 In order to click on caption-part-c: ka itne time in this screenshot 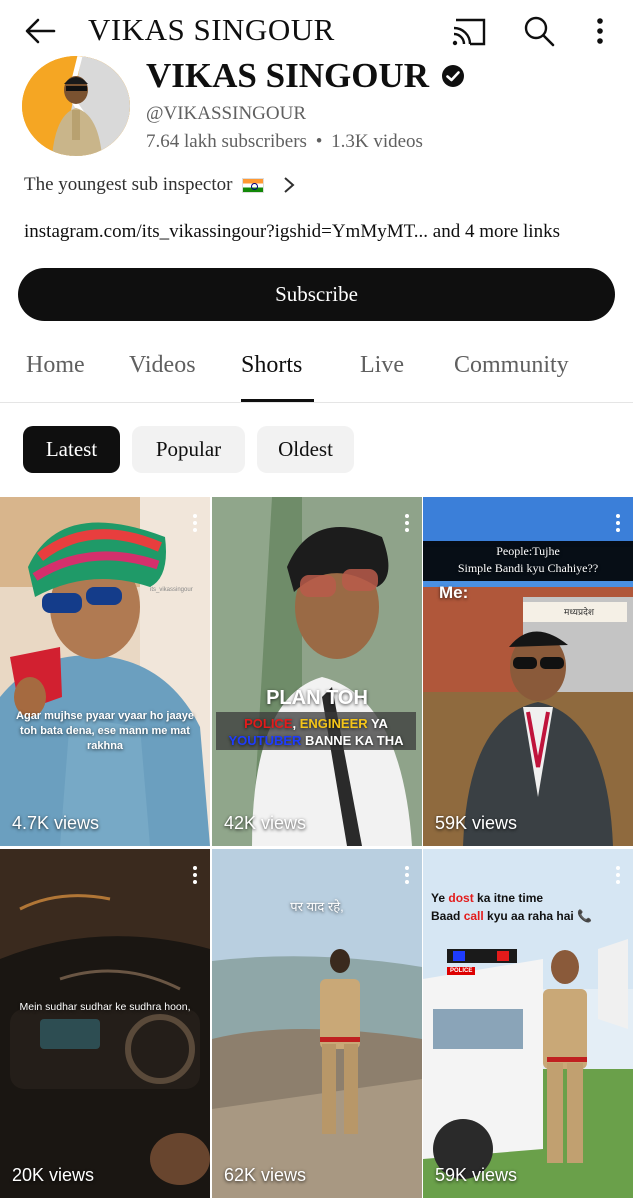, I will do `click(508, 898)`.